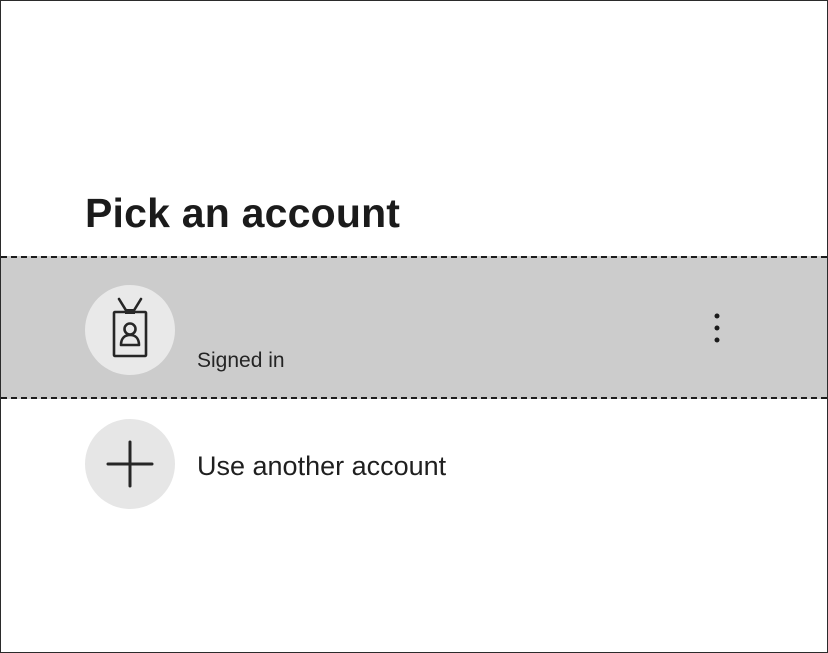 Image resolution: width=828 pixels, height=653 pixels. I want to click on page-title: Pick an account, so click(243, 213).